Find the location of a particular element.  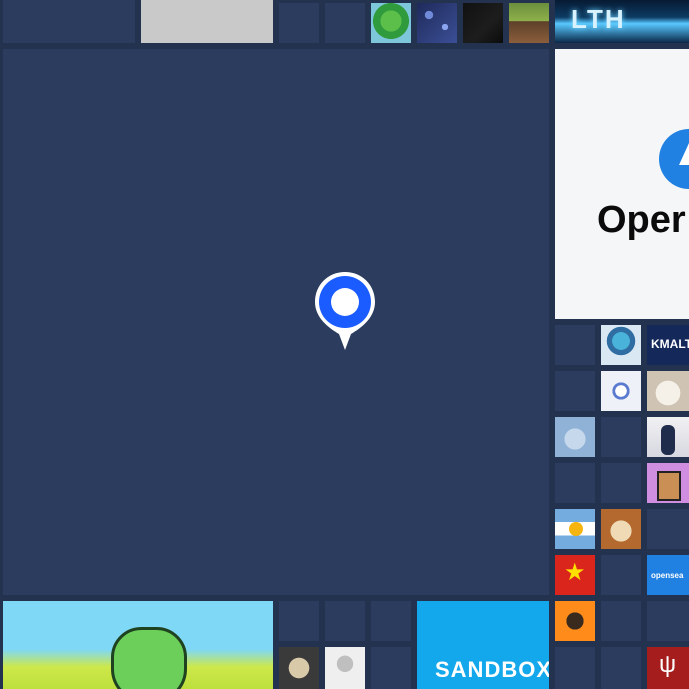

opensea-logo-text: Oper is located at coordinates (641, 220).